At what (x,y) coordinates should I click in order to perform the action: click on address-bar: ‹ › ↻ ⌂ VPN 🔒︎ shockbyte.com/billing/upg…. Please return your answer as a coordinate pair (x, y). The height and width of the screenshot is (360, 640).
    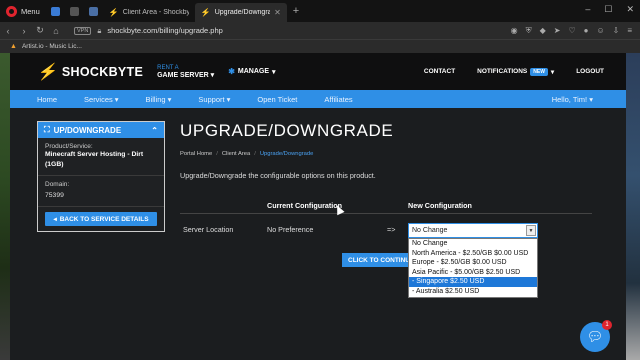
    Looking at the image, I should click on (320, 30).